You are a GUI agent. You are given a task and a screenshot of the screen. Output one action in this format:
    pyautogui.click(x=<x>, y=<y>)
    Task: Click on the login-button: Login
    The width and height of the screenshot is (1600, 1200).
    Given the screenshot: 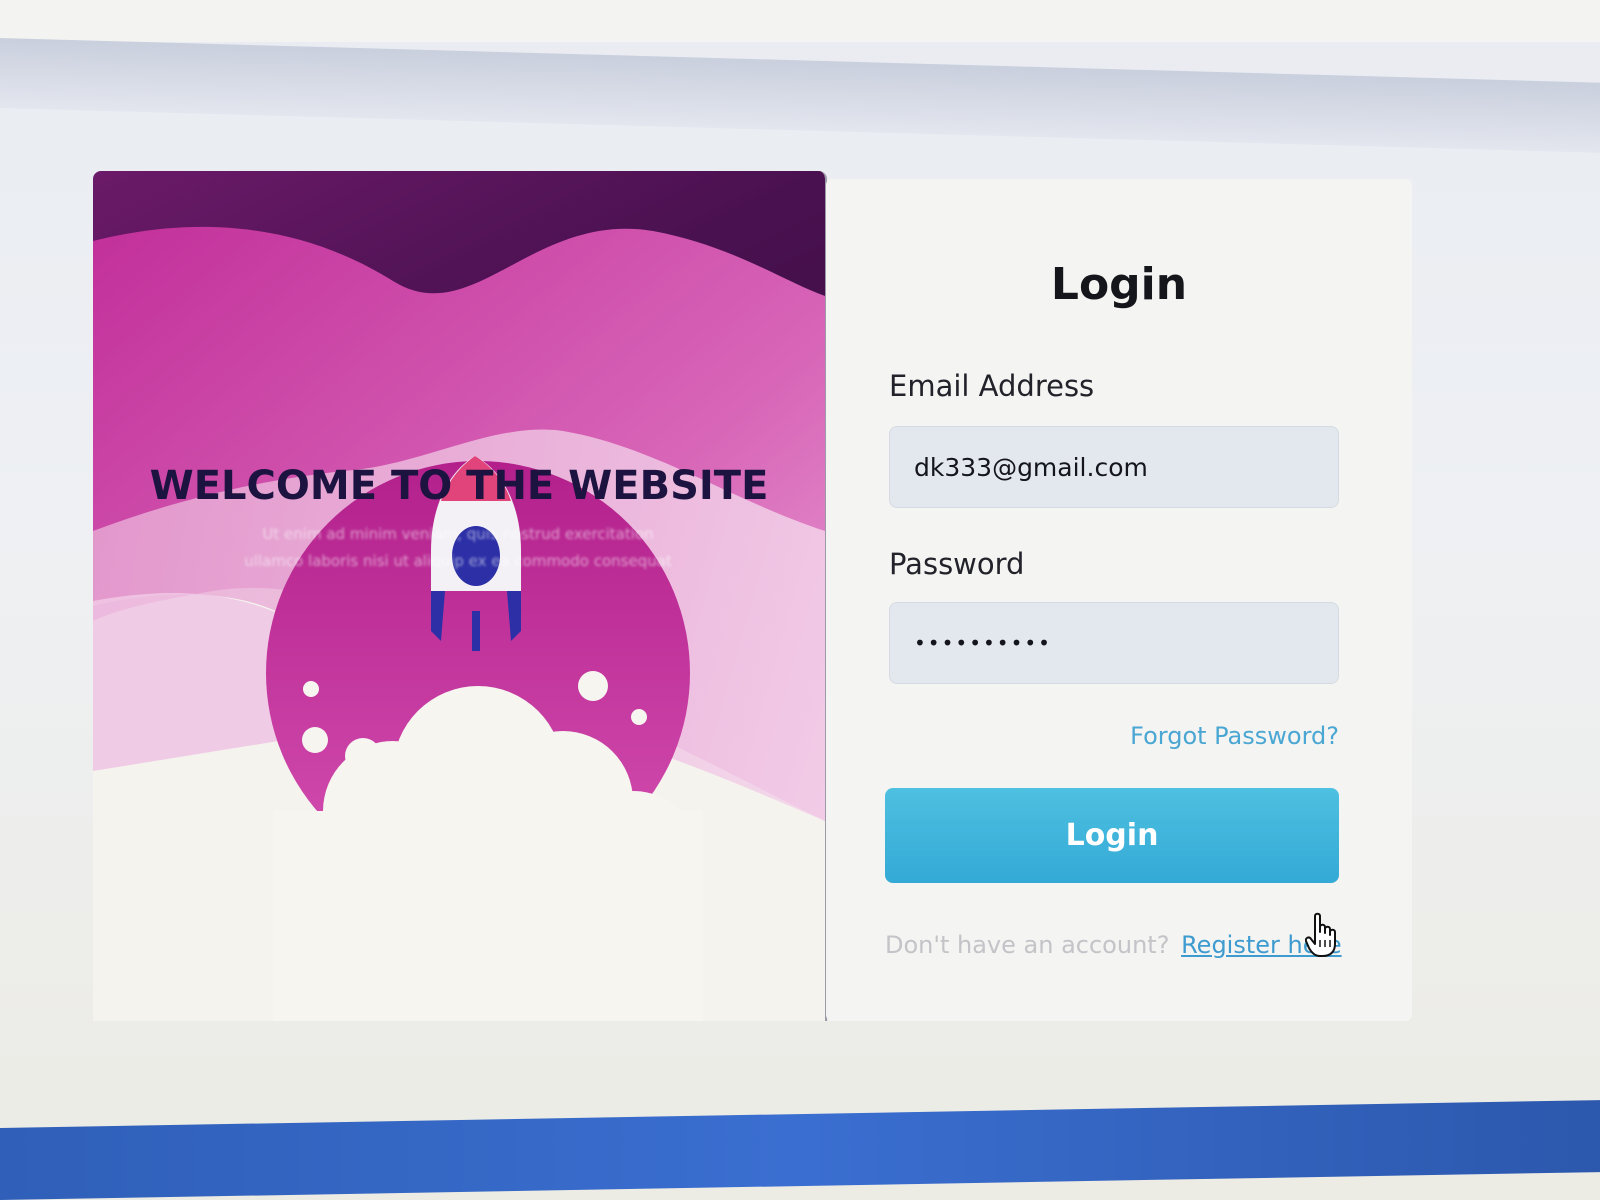 What is the action you would take?
    pyautogui.click(x=1112, y=835)
    